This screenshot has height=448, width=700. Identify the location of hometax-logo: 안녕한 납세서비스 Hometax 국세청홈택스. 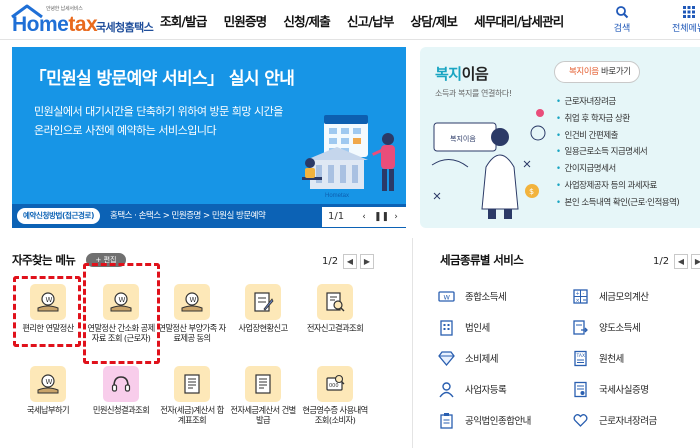
(82, 21).